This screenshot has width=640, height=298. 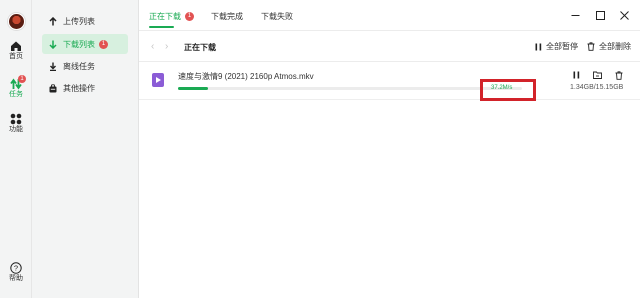 What do you see at coordinates (193, 88) in the screenshot?
I see `progress-fill` at bounding box center [193, 88].